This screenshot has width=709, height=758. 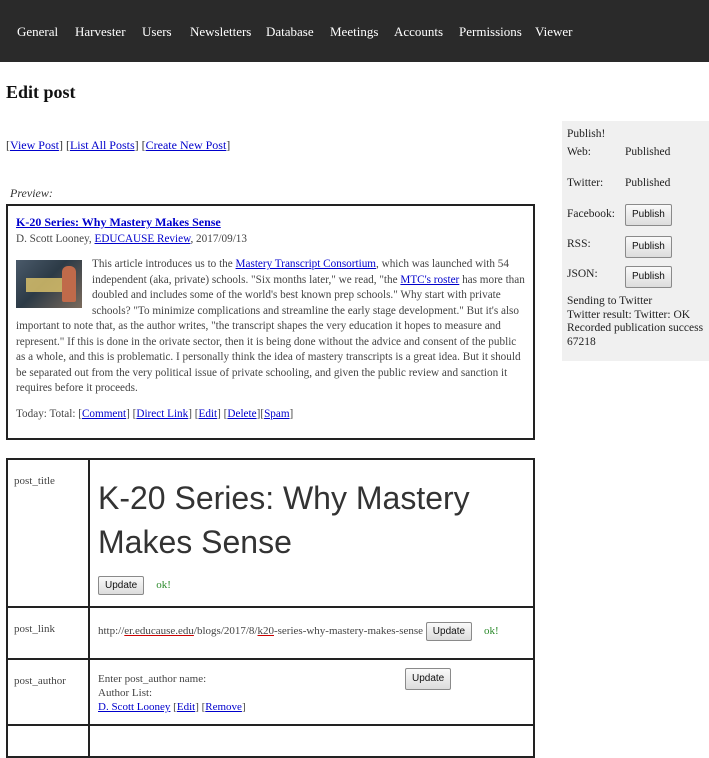 What do you see at coordinates (241, 414) in the screenshot?
I see `delete-link: Delete` at bounding box center [241, 414].